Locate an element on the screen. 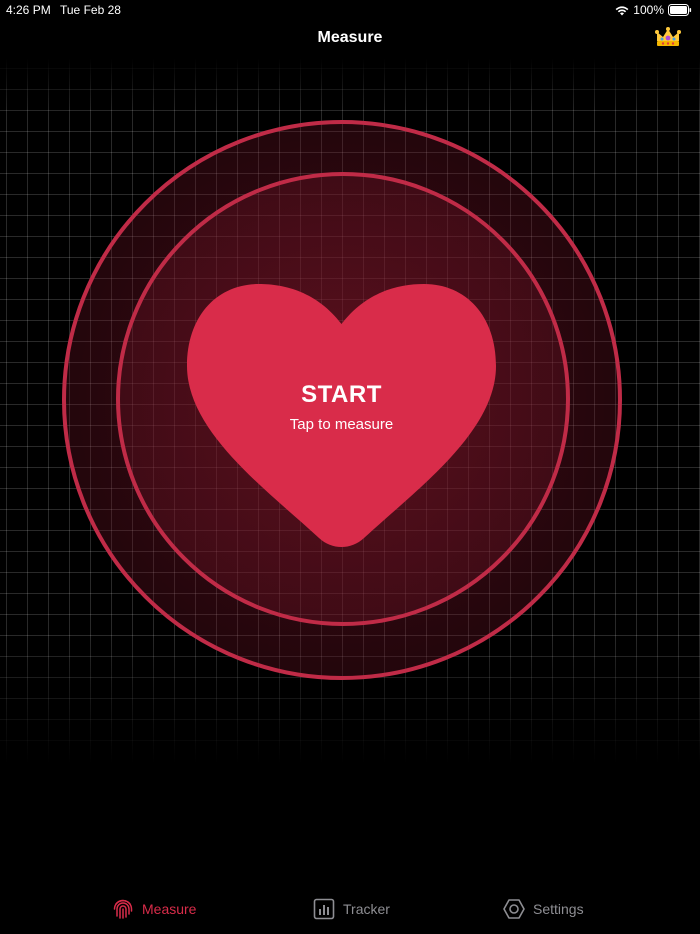 The height and width of the screenshot is (934, 700). start-measure-button: START Tap to measure is located at coordinates (341, 418).